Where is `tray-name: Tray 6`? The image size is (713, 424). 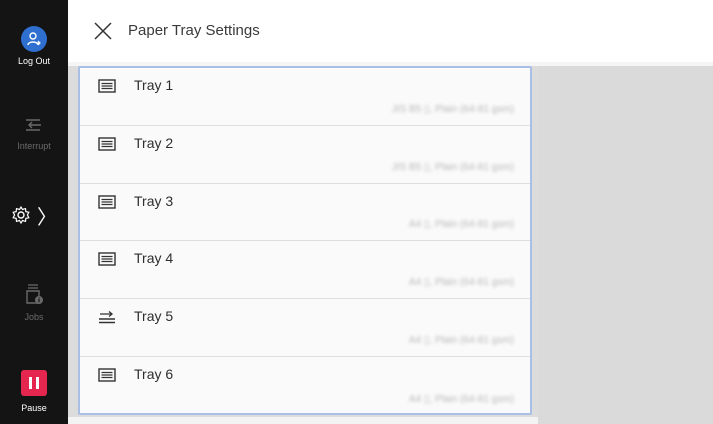
tray-name: Tray 6 is located at coordinates (154, 373).